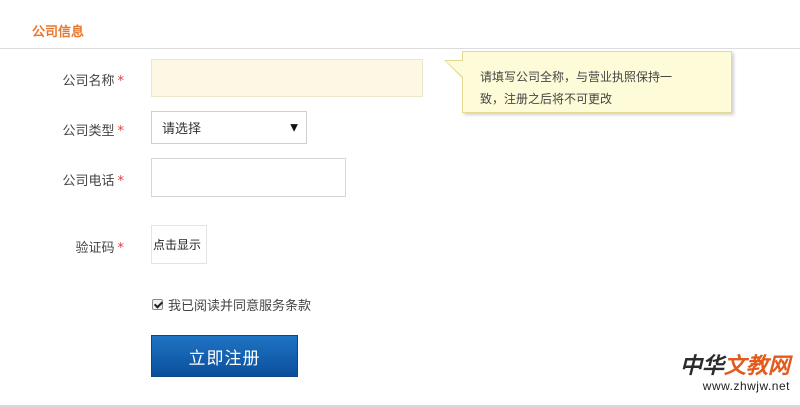 The height and width of the screenshot is (407, 800). I want to click on company-name-input, so click(287, 78).